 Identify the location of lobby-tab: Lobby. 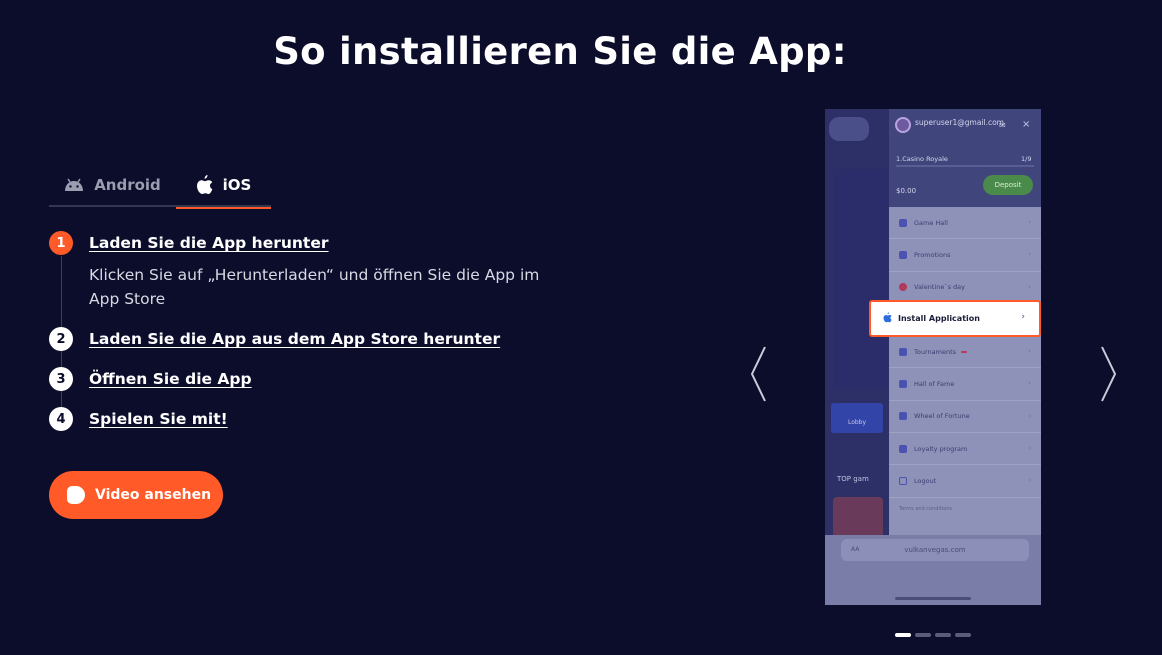
(857, 418).